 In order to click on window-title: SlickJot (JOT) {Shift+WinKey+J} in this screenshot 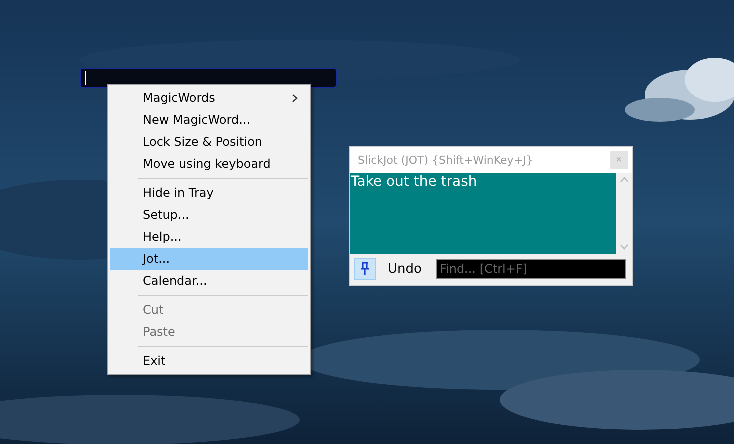, I will do `click(446, 160)`.